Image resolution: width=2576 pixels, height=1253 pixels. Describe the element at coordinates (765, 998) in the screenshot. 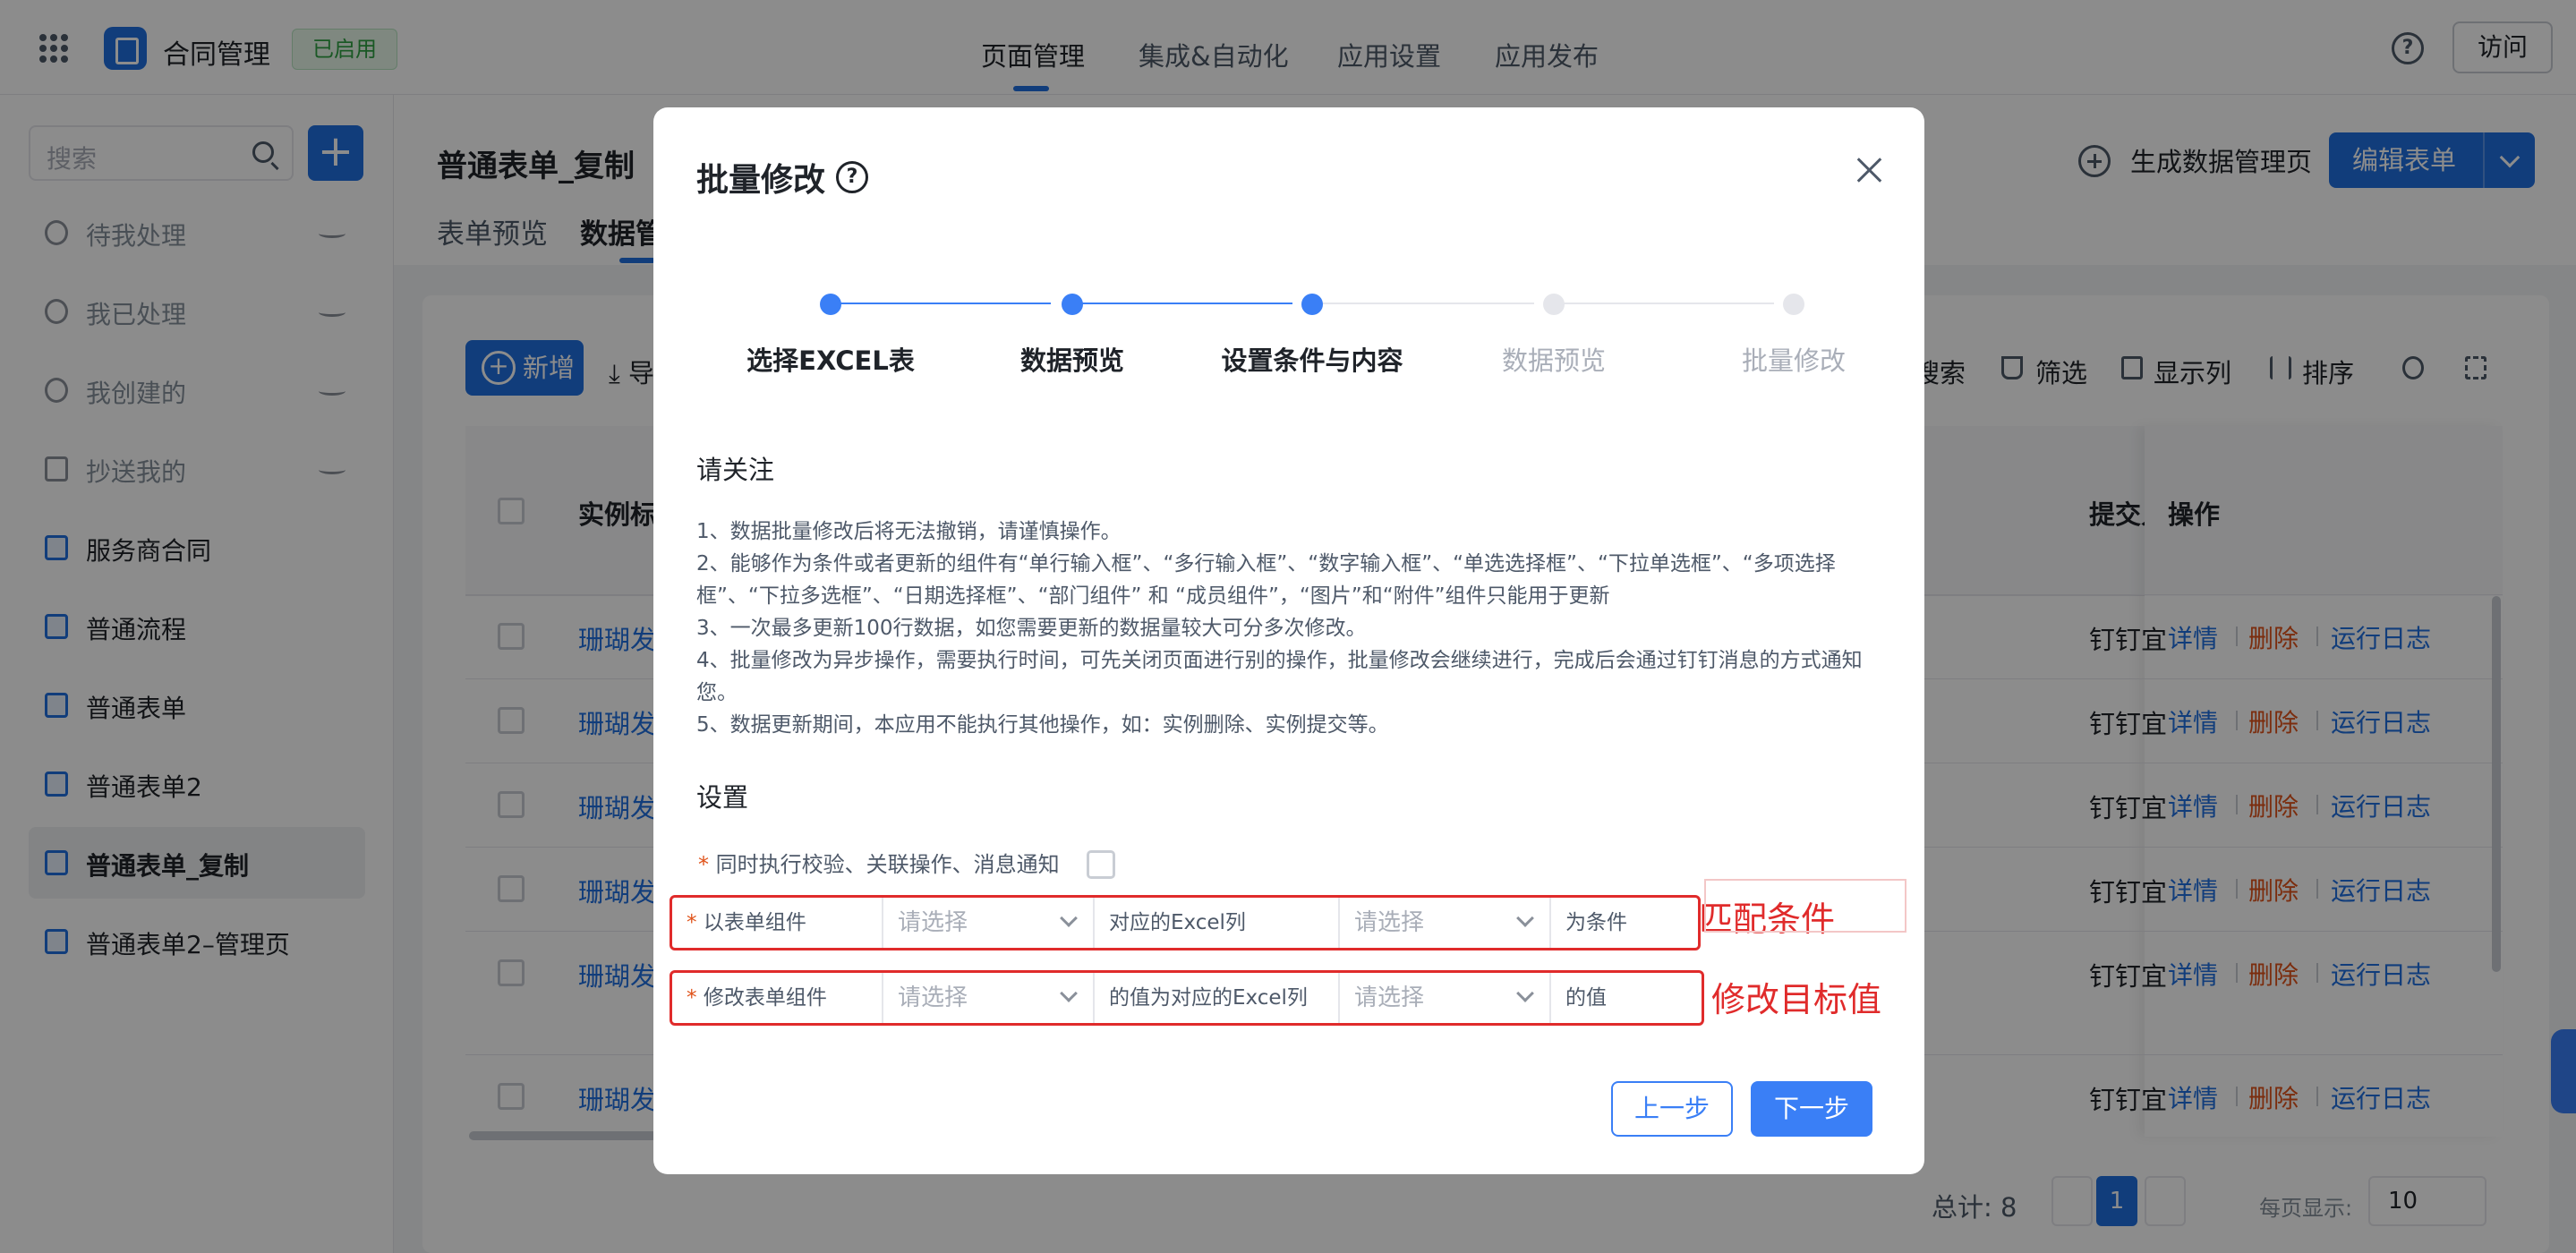

I see `update-label-text: 修改表单组件` at that location.